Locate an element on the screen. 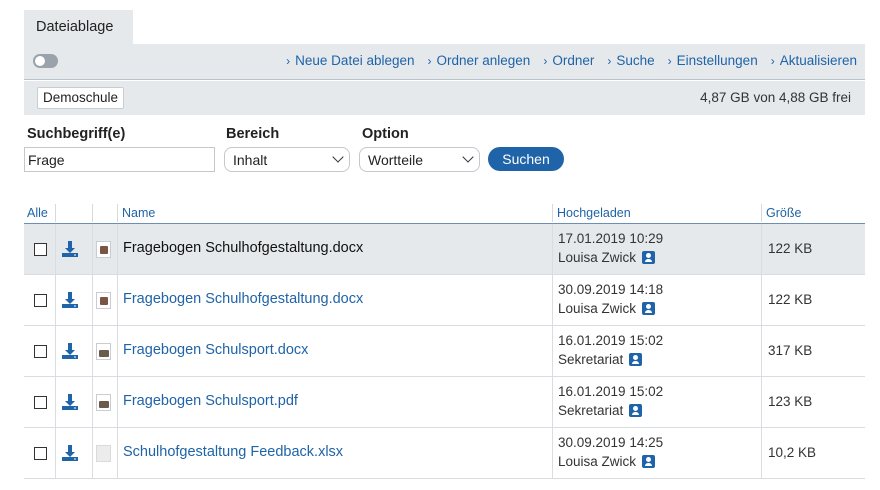 The image size is (880, 490). search-input: Frage is located at coordinates (119, 159).